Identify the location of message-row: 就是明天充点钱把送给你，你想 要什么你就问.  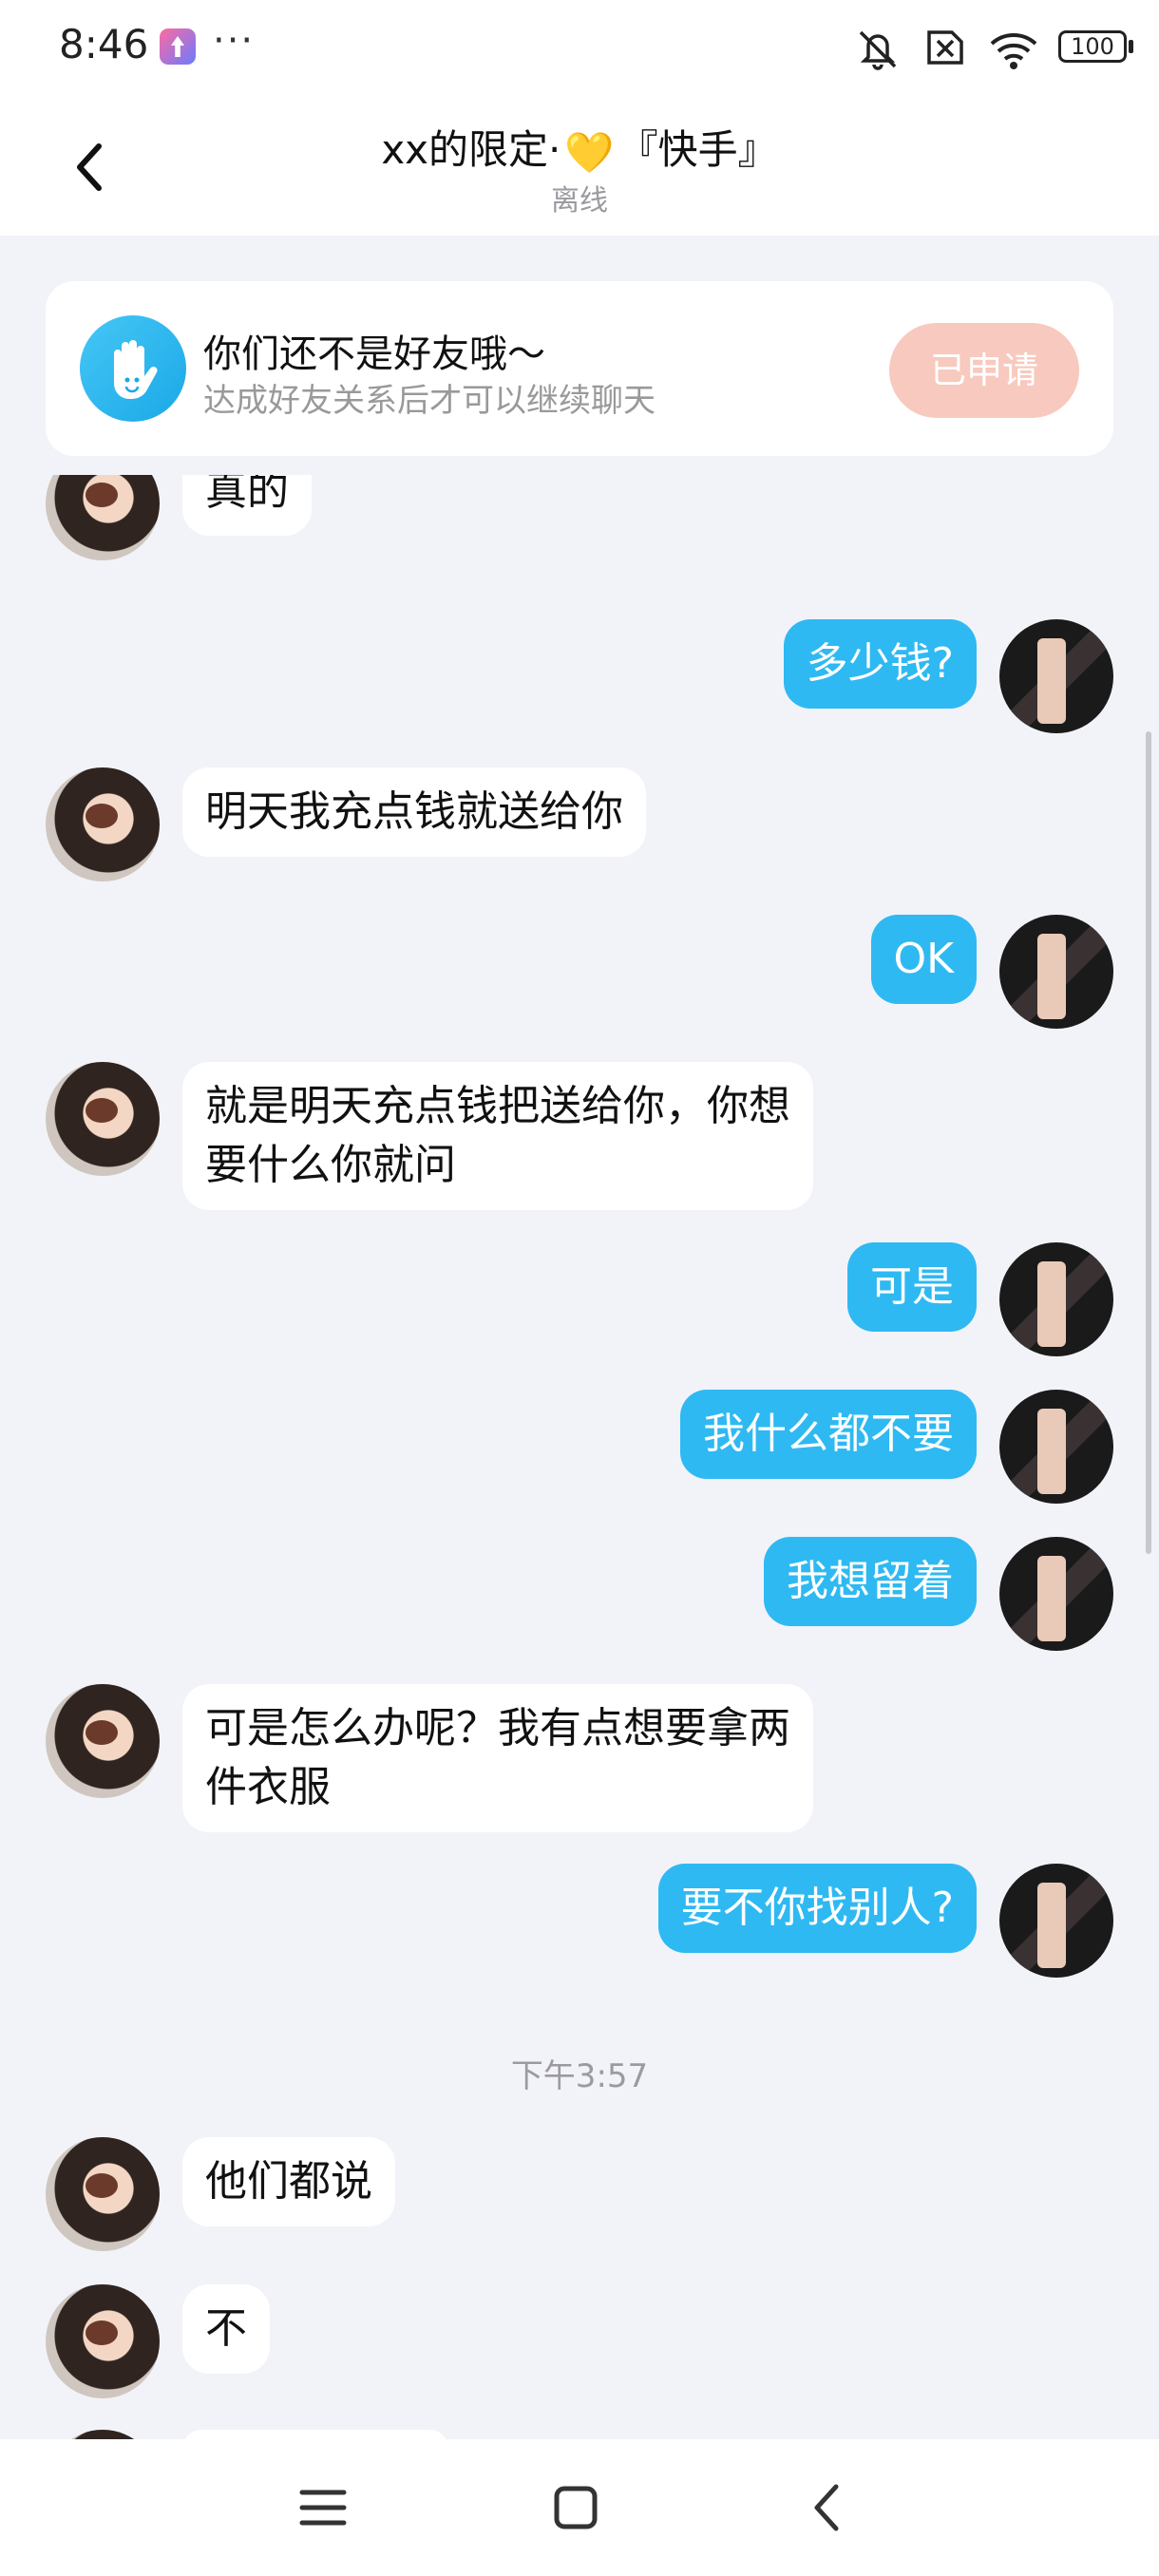
(579, 1138).